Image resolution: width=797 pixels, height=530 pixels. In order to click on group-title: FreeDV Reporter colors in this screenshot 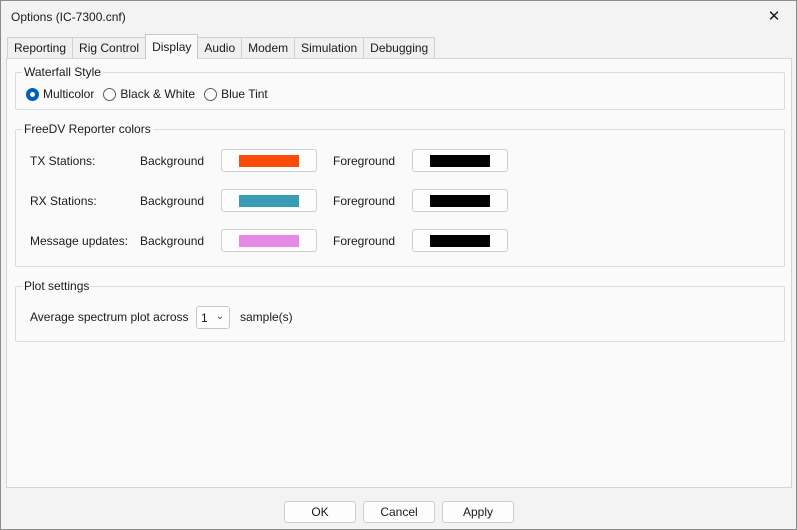, I will do `click(87, 129)`.